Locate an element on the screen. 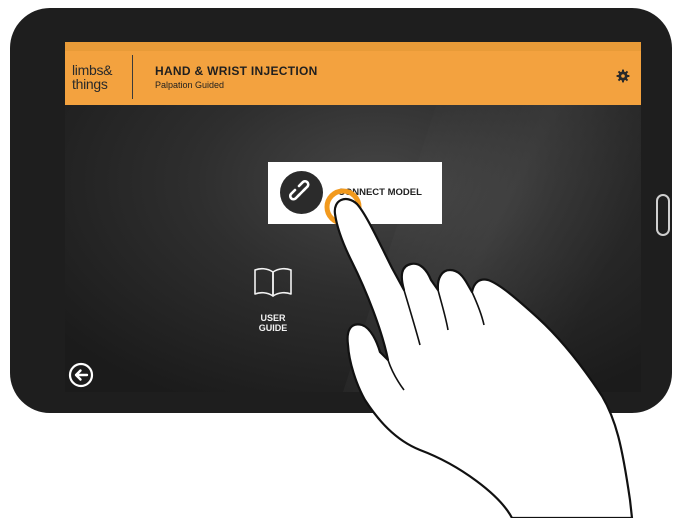 The width and height of the screenshot is (684, 518). brand-logo: limbs& things is located at coordinates (101, 81).